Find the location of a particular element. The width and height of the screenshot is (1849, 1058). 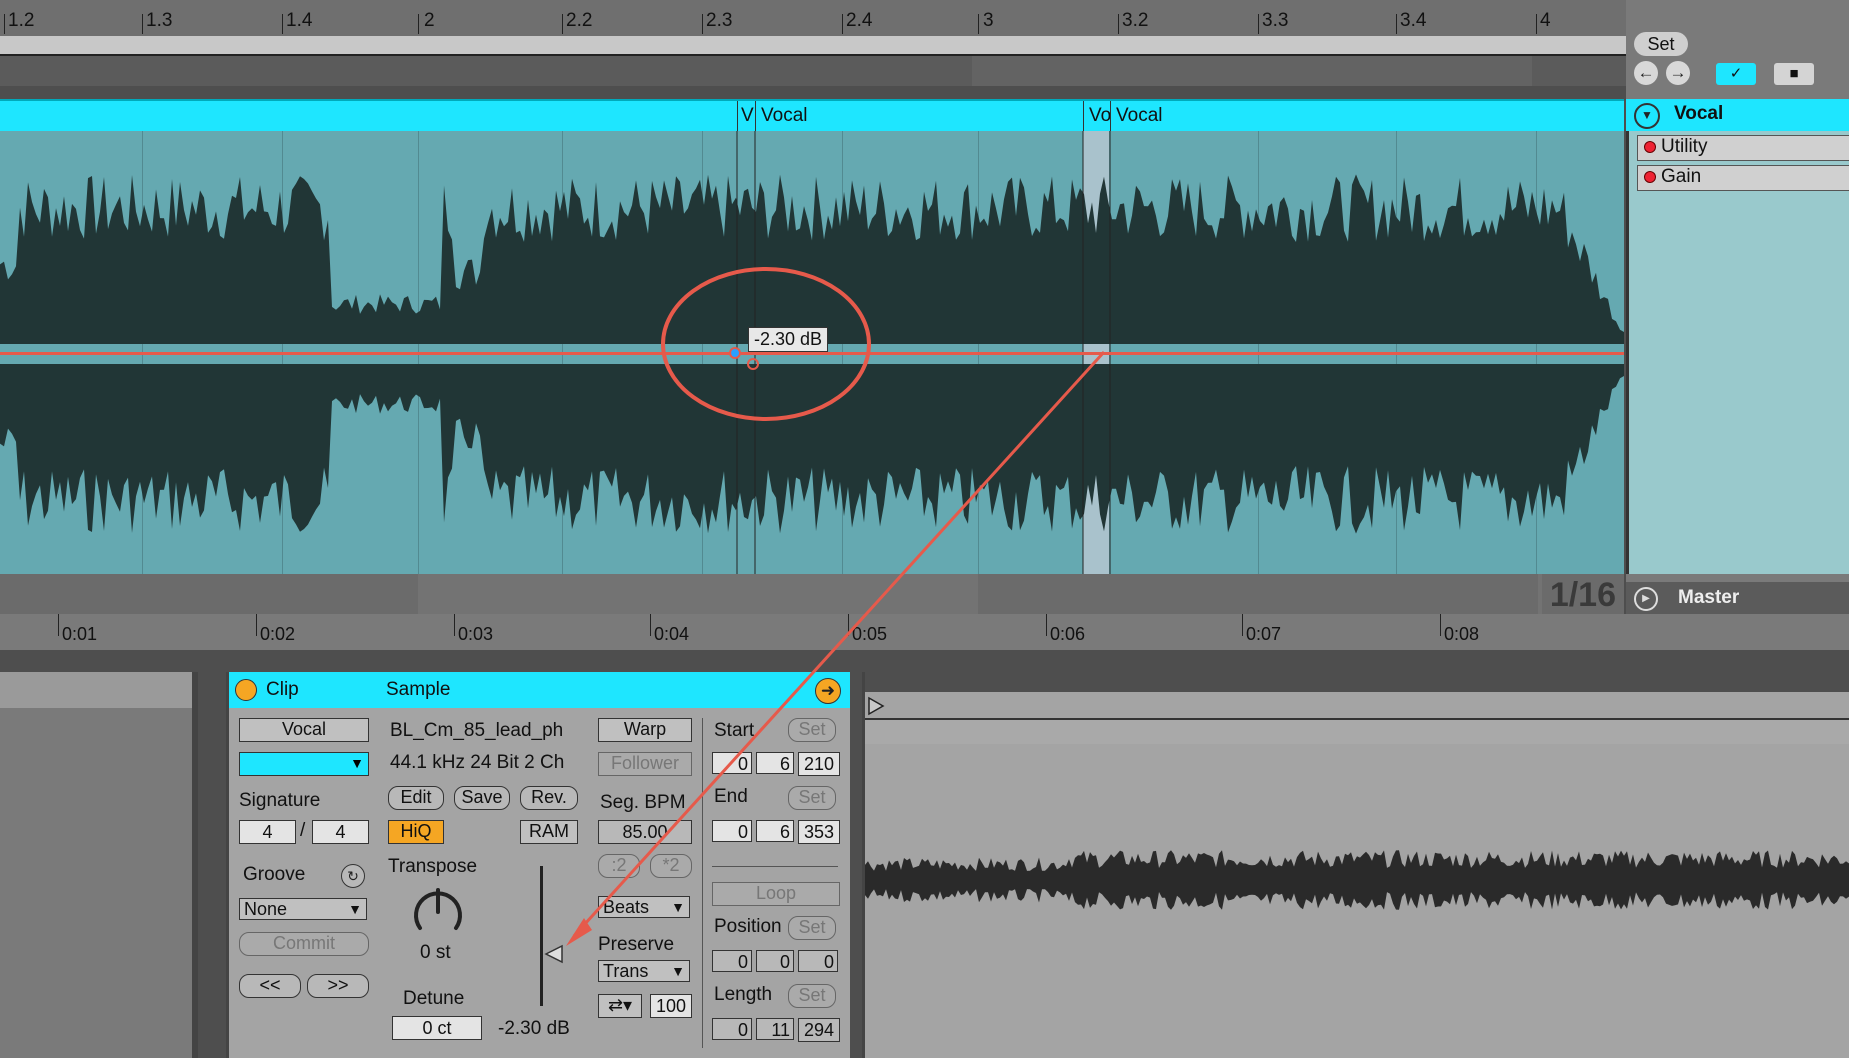

time-label: 0:07 is located at coordinates (1264, 634).